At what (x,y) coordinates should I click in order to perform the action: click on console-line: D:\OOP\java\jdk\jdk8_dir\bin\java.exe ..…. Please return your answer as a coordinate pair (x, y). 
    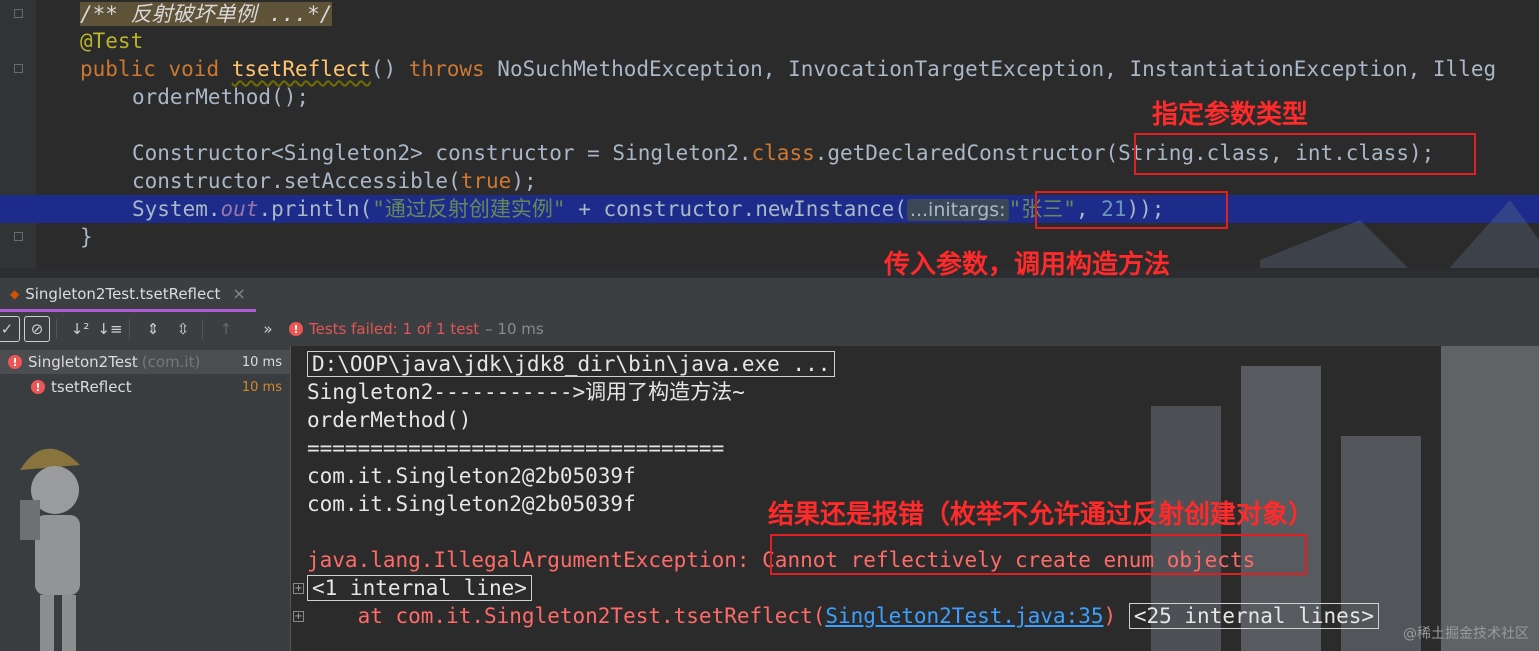
    Looking at the image, I should click on (571, 364).